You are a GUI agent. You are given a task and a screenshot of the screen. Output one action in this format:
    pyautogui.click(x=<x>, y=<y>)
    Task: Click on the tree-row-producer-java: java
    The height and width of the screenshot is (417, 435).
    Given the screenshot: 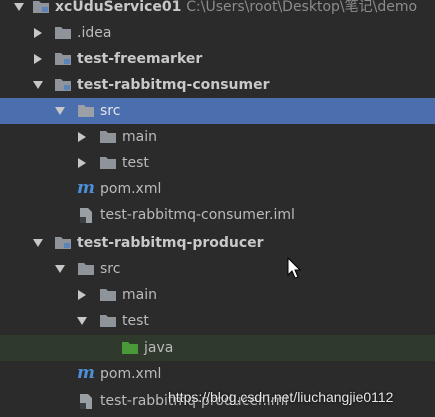 What is the action you would take?
    pyautogui.click(x=217, y=348)
    